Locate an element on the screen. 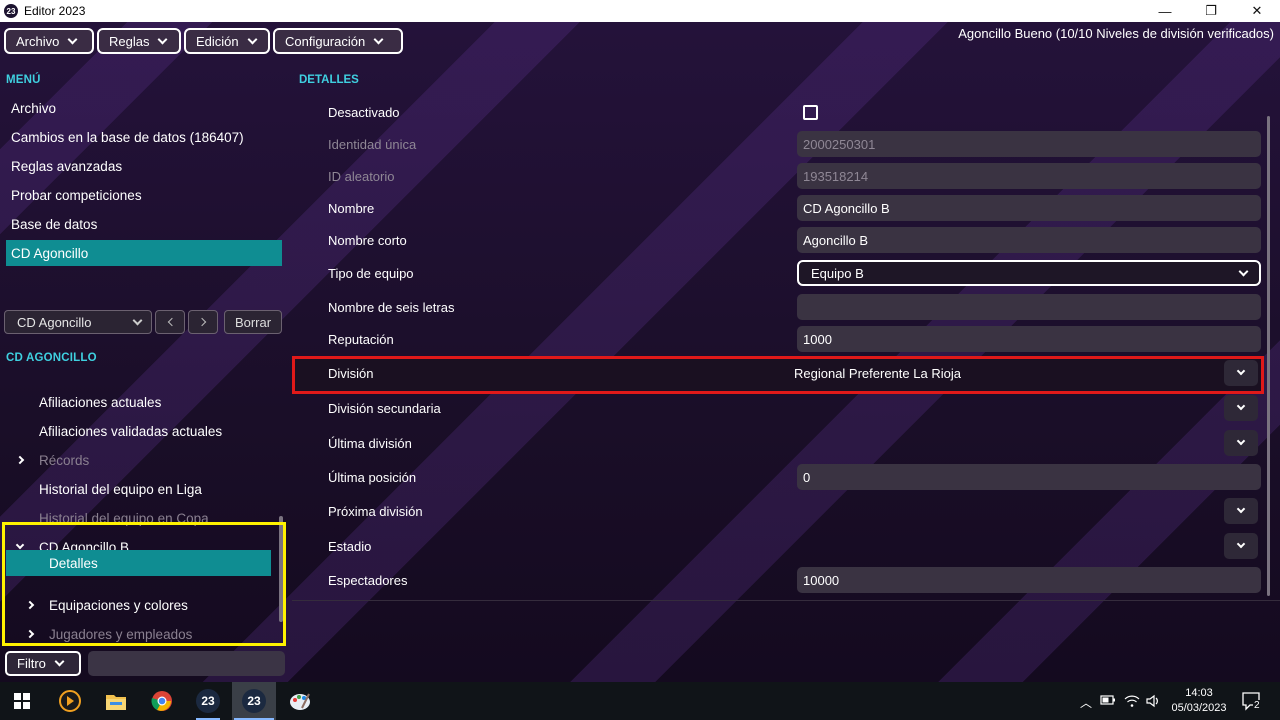 The image size is (1280, 720). tipo-equipo-select: Equipo B is located at coordinates (1029, 273).